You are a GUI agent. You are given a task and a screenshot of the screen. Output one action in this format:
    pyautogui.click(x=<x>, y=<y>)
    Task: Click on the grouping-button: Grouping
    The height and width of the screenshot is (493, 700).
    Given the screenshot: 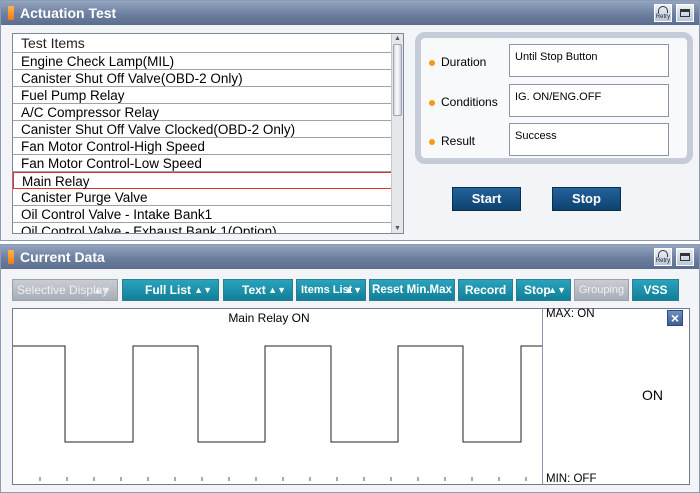 What is the action you would take?
    pyautogui.click(x=601, y=290)
    